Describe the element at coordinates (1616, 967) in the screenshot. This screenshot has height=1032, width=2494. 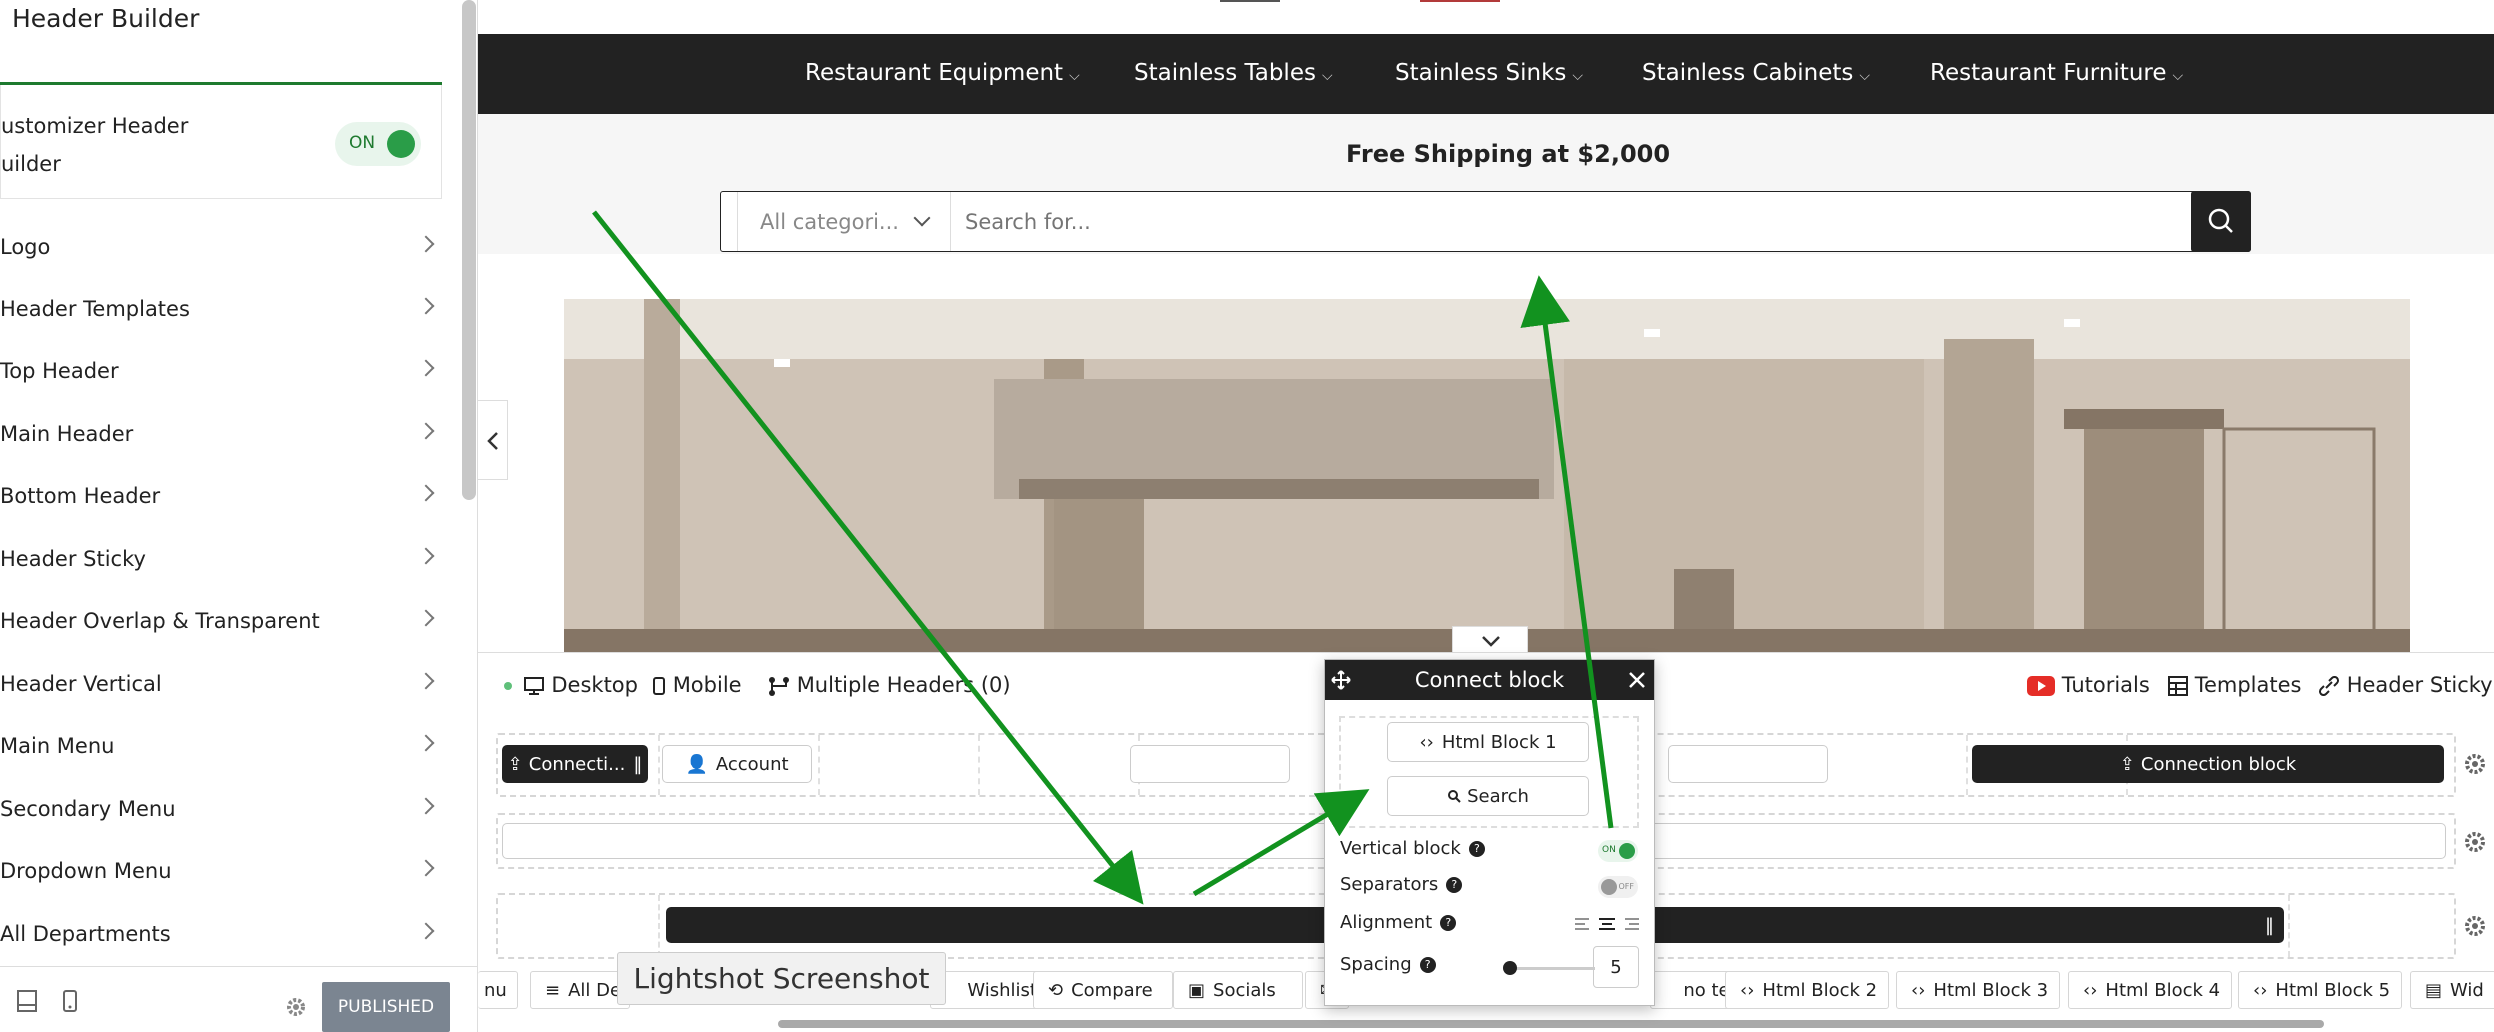
I see `spacing-value-input: 5` at that location.